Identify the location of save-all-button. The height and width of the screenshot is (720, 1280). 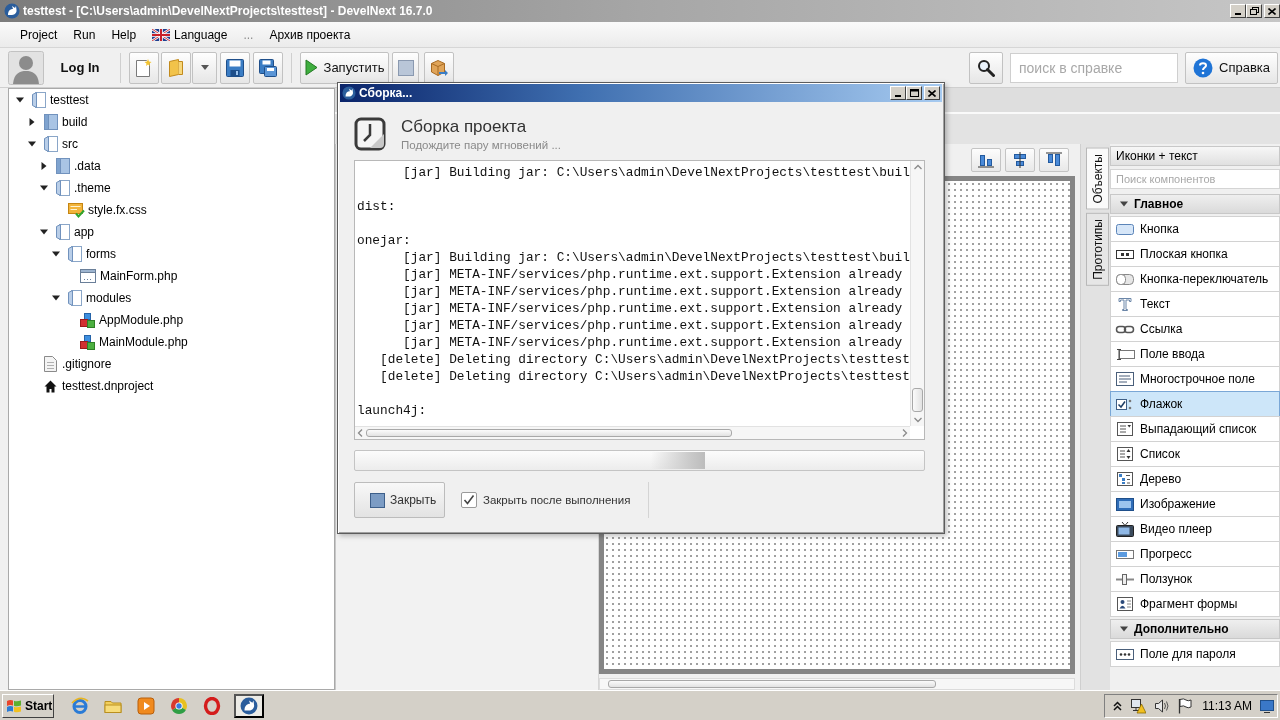
(268, 67).